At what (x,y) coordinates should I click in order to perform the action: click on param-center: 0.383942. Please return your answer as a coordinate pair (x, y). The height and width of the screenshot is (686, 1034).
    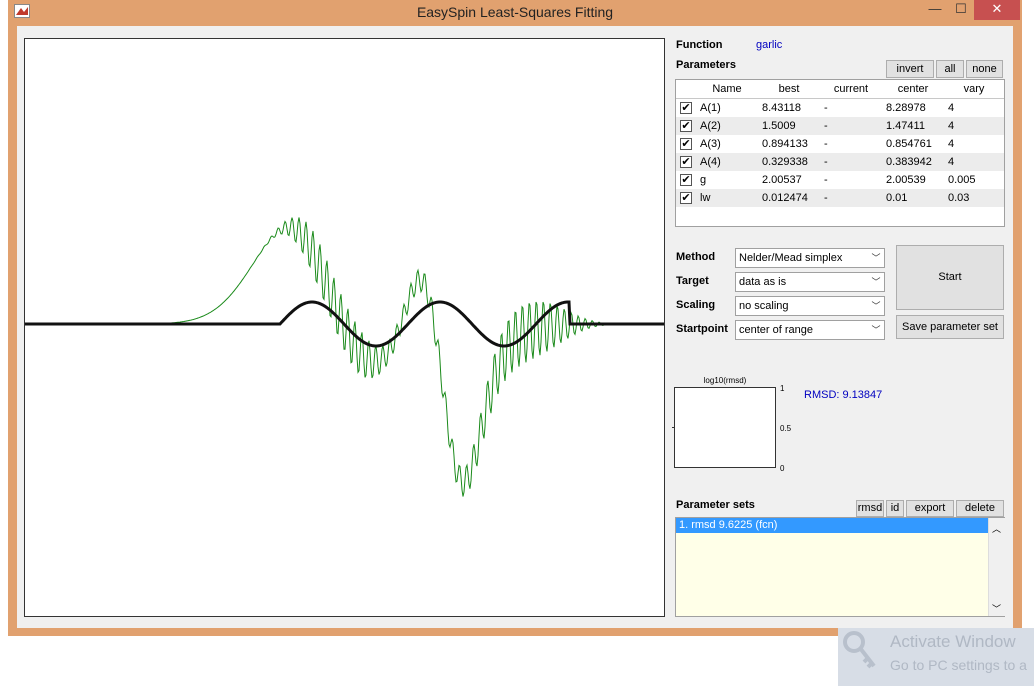
    Looking at the image, I should click on (913, 162).